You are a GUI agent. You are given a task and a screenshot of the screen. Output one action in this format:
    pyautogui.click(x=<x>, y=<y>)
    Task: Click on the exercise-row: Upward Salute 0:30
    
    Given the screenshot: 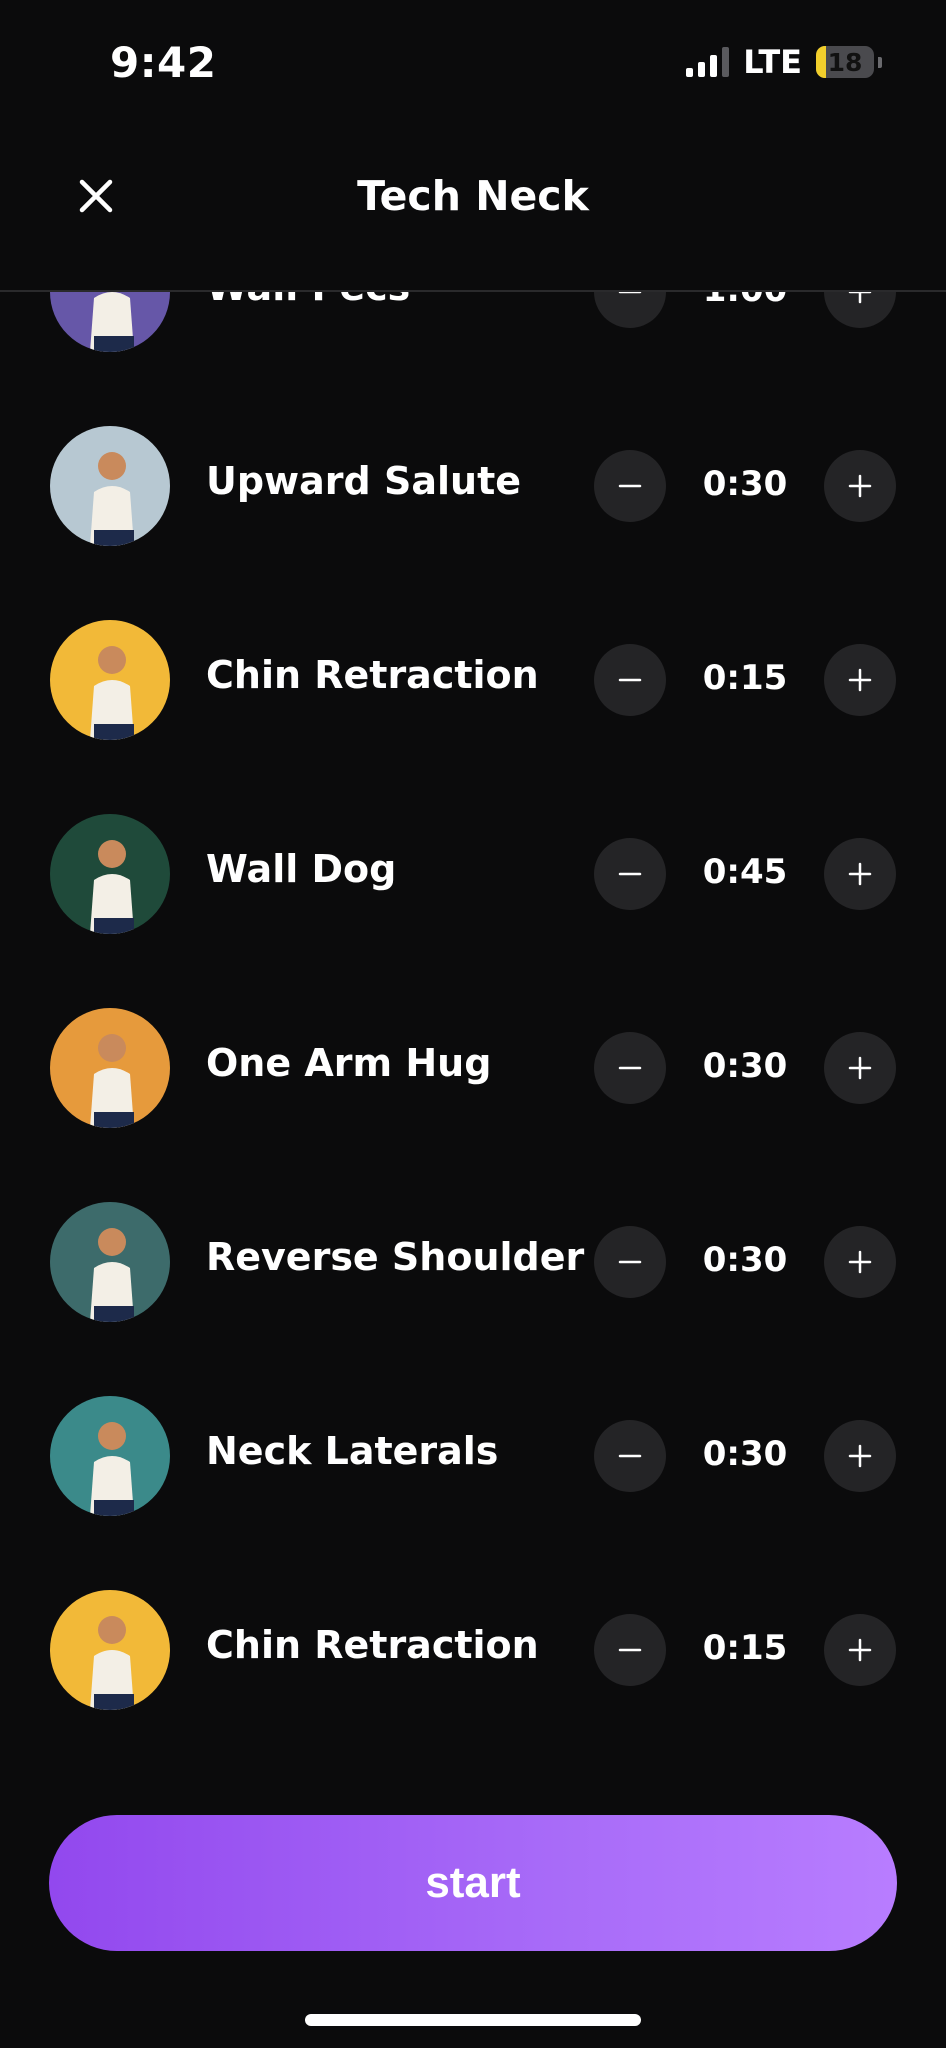 What is the action you would take?
    pyautogui.click(x=473, y=486)
    